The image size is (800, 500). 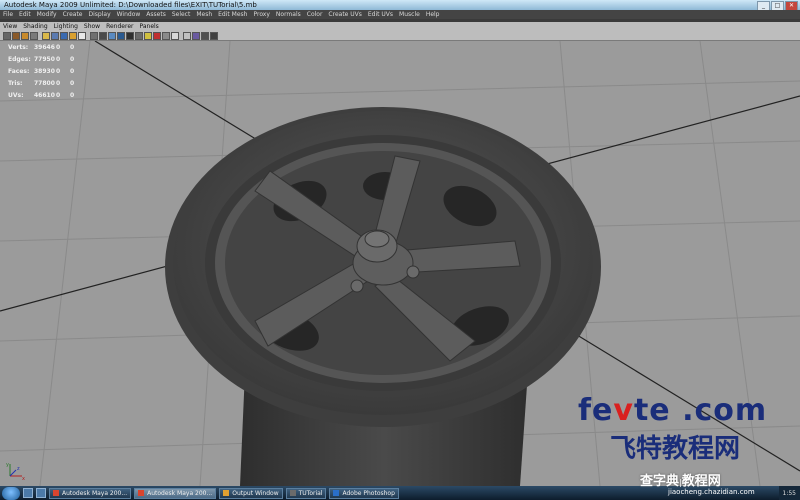 I want to click on clock: 1:55, so click(x=789, y=493).